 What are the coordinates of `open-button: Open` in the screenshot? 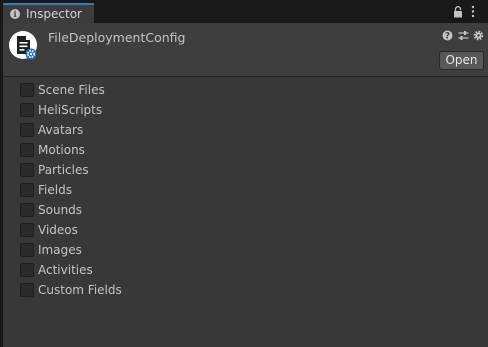 It's located at (461, 60).